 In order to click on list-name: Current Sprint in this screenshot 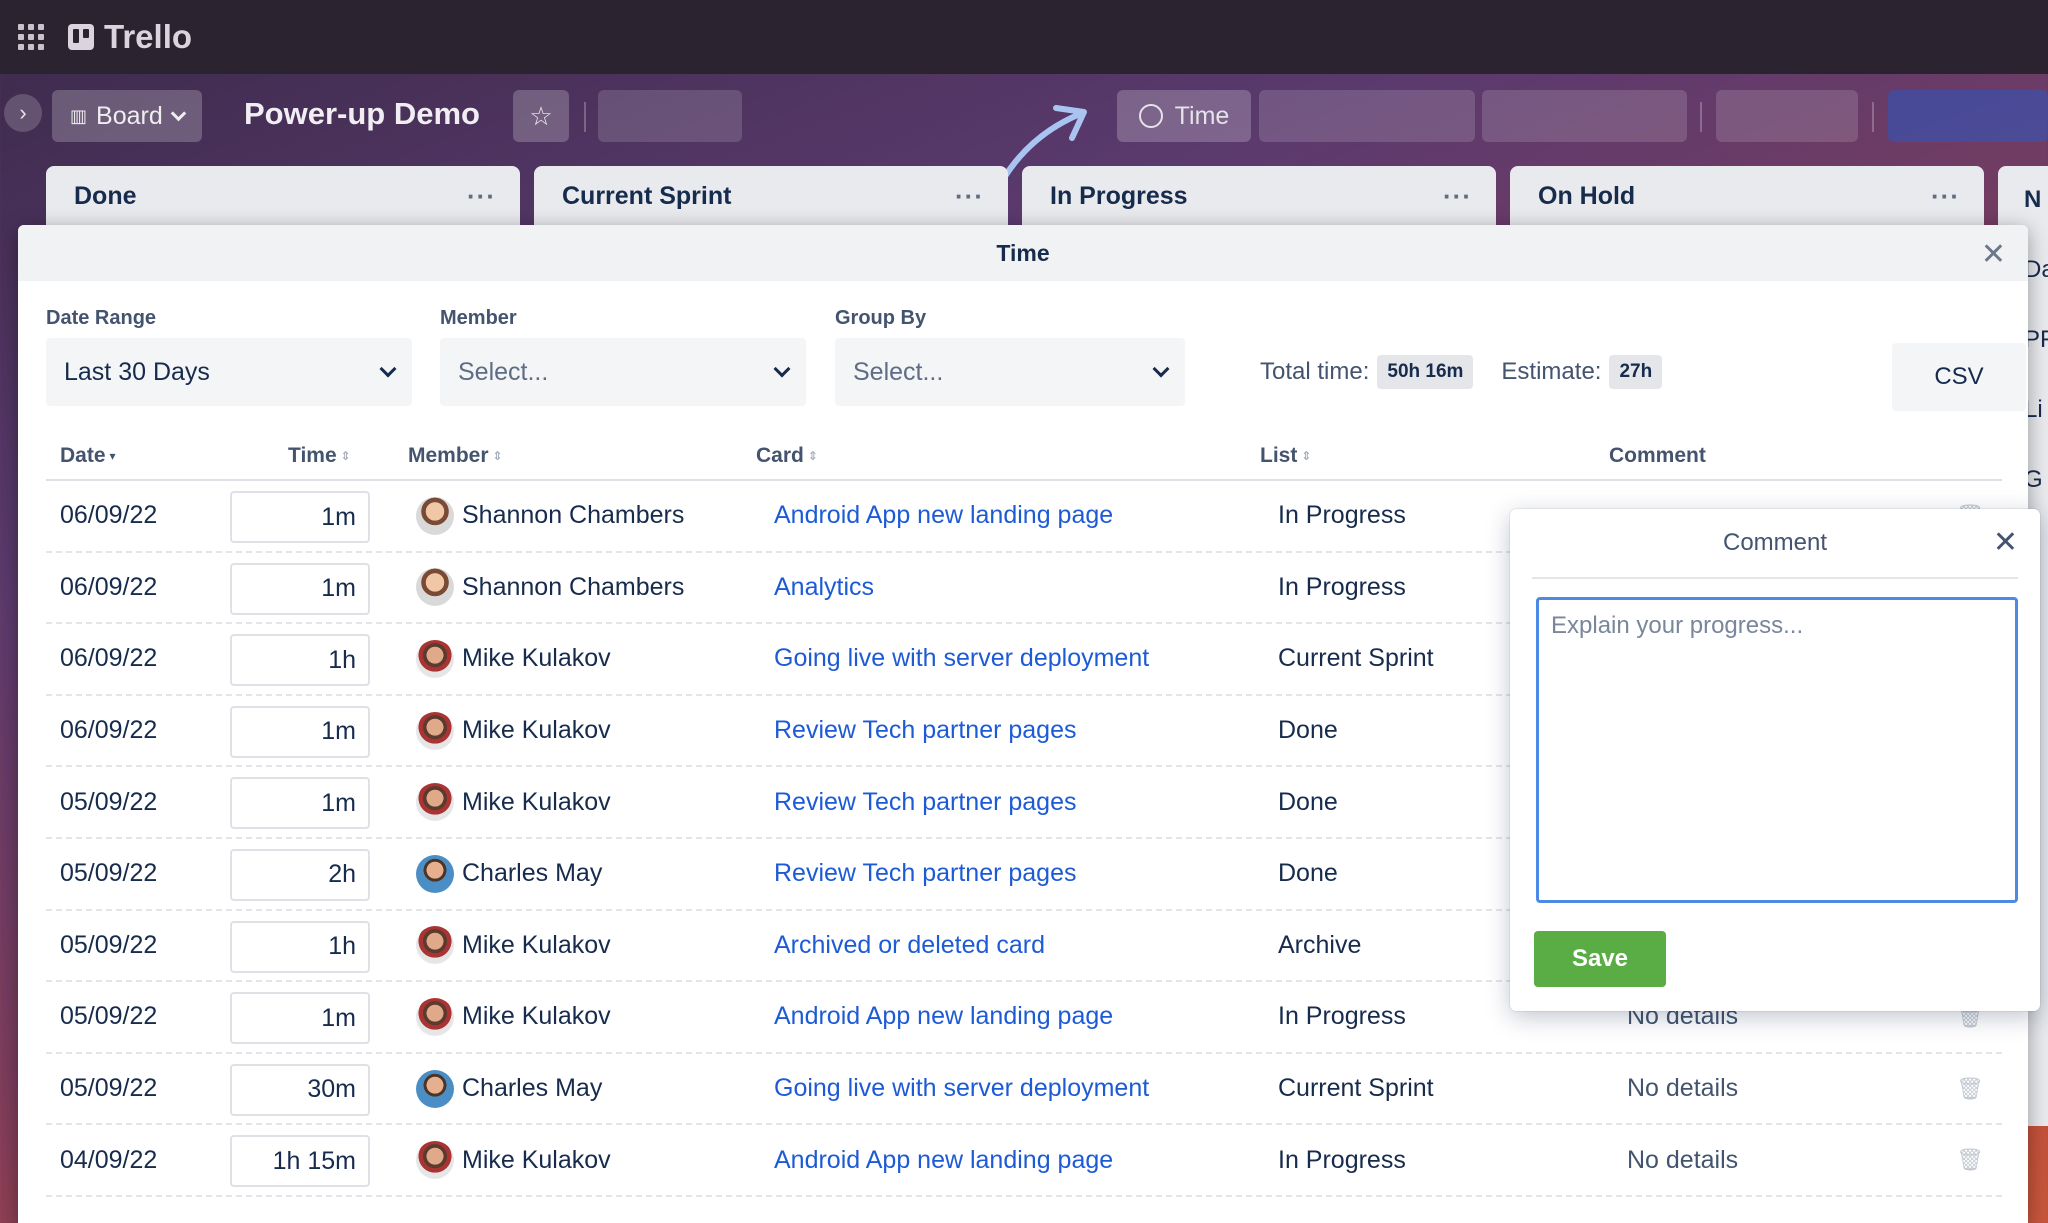, I will do `click(647, 195)`.